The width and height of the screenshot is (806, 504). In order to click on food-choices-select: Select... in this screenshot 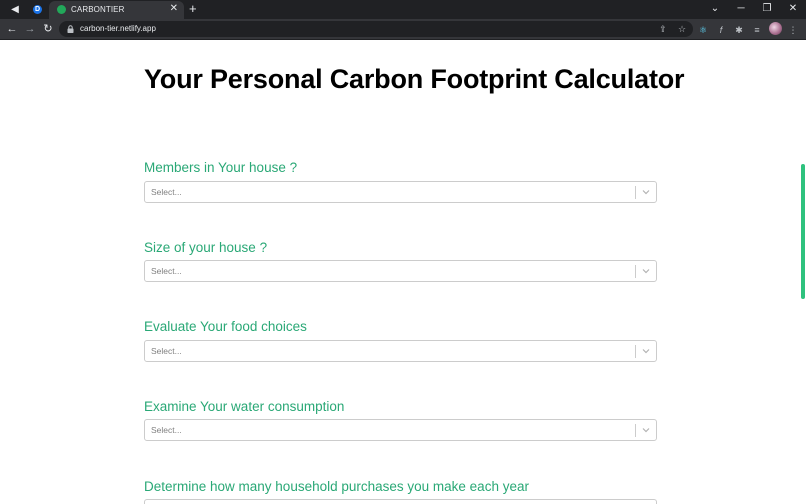, I will do `click(400, 351)`.